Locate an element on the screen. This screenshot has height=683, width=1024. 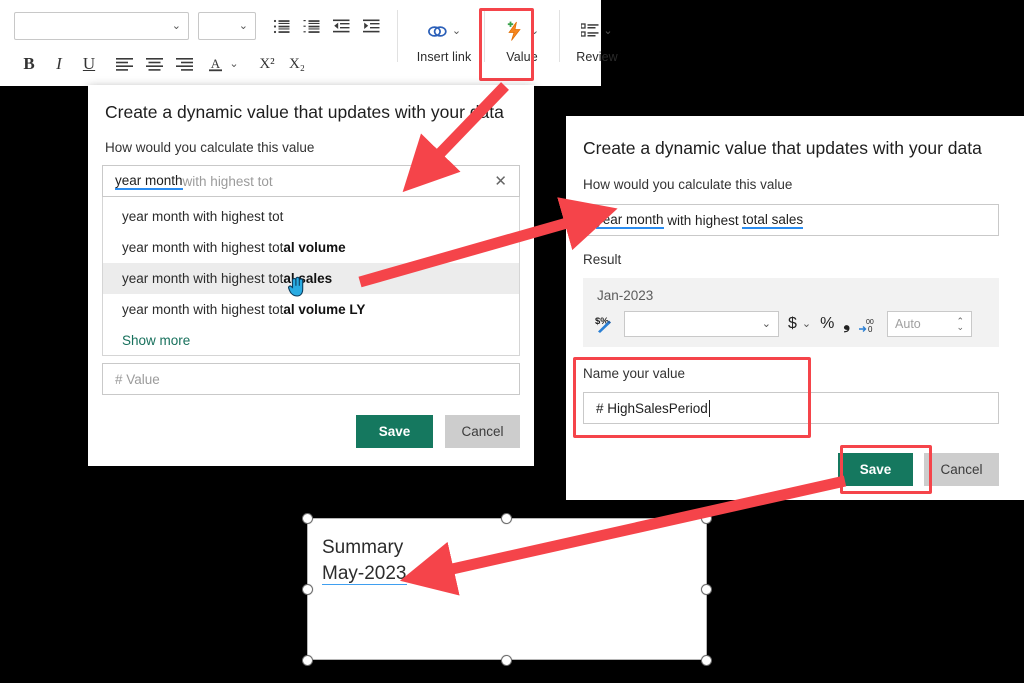
subscript-label: X₂ is located at coordinates (297, 63).